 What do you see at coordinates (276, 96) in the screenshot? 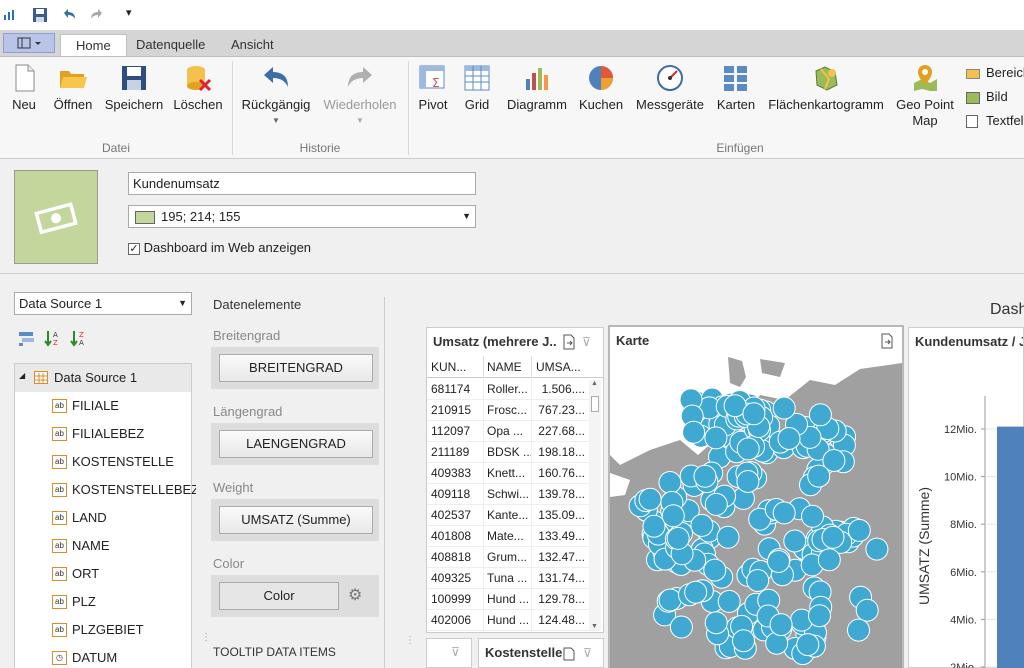
I see `rueckgaengig-button: Rückgängig ▼` at bounding box center [276, 96].